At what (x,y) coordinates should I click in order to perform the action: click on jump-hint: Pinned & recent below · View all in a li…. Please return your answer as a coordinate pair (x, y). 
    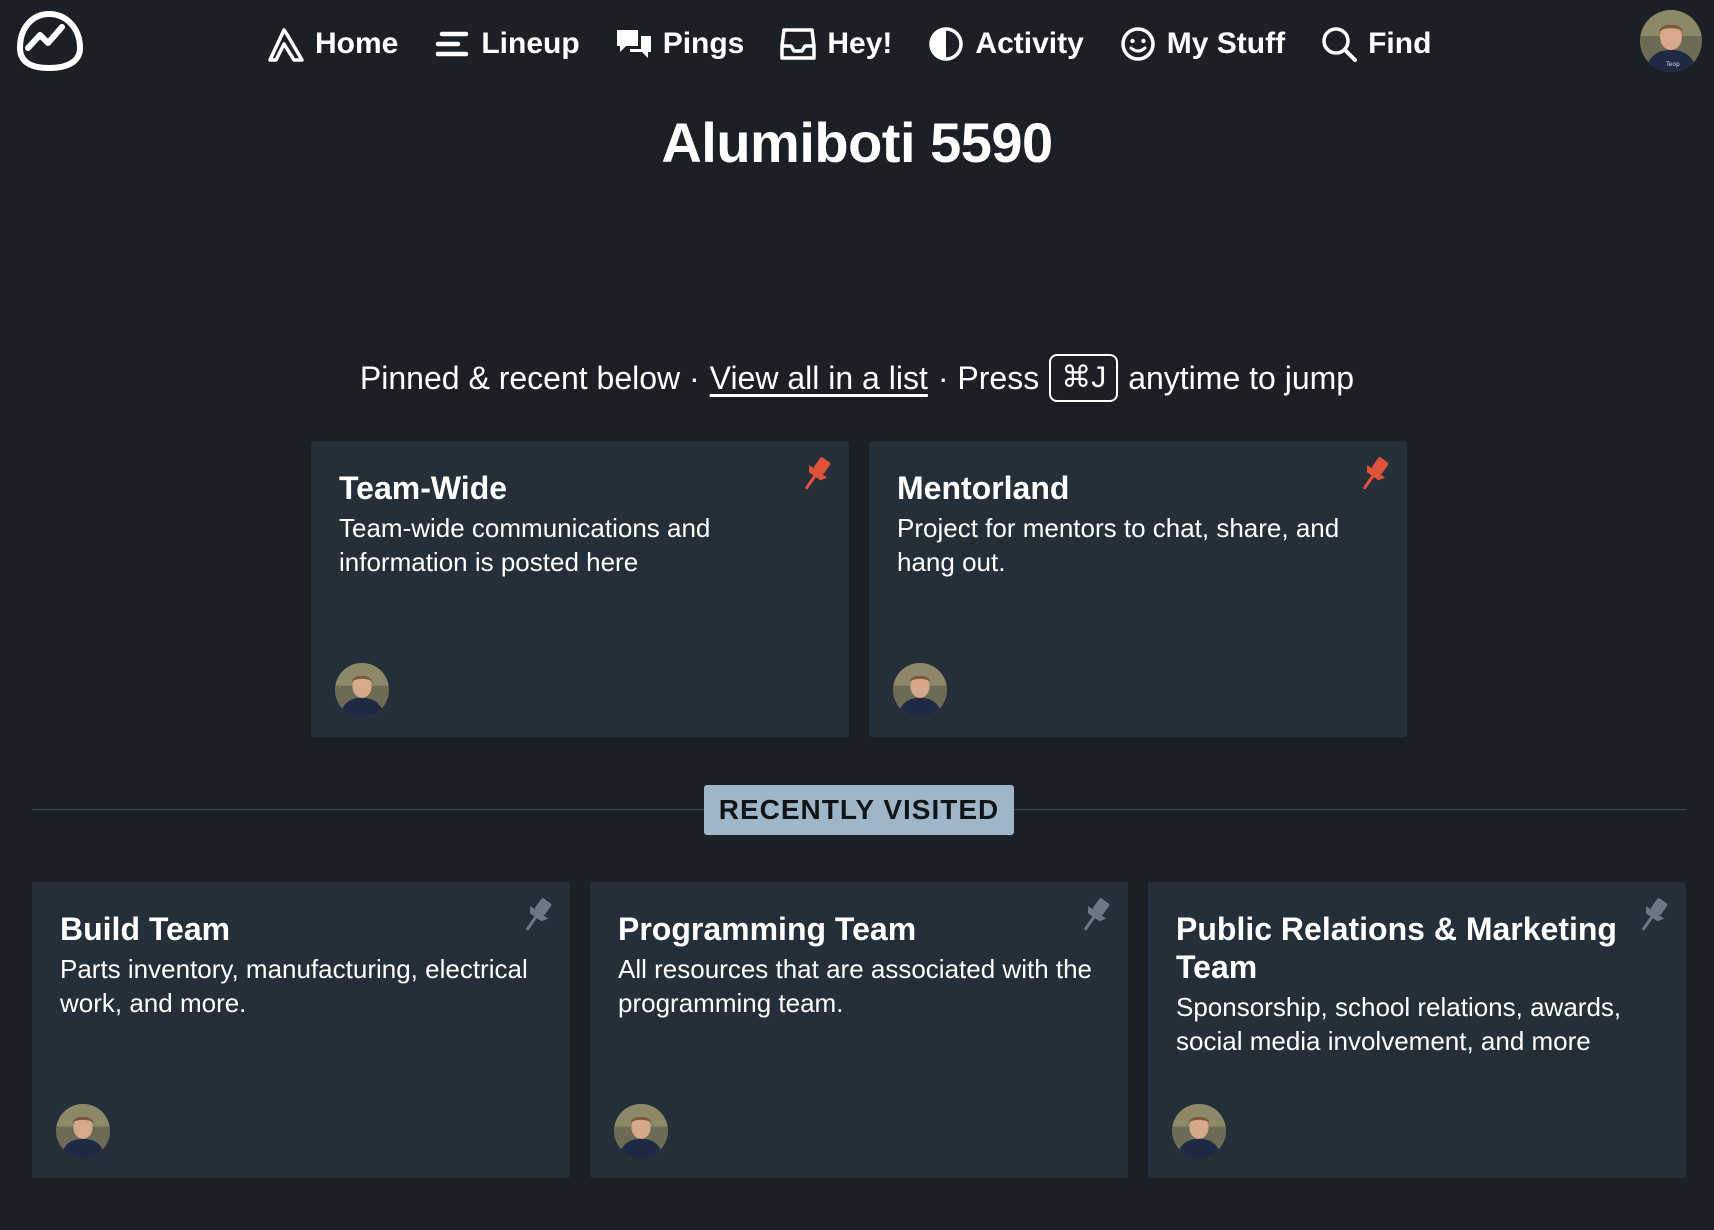
    Looking at the image, I should click on (857, 378).